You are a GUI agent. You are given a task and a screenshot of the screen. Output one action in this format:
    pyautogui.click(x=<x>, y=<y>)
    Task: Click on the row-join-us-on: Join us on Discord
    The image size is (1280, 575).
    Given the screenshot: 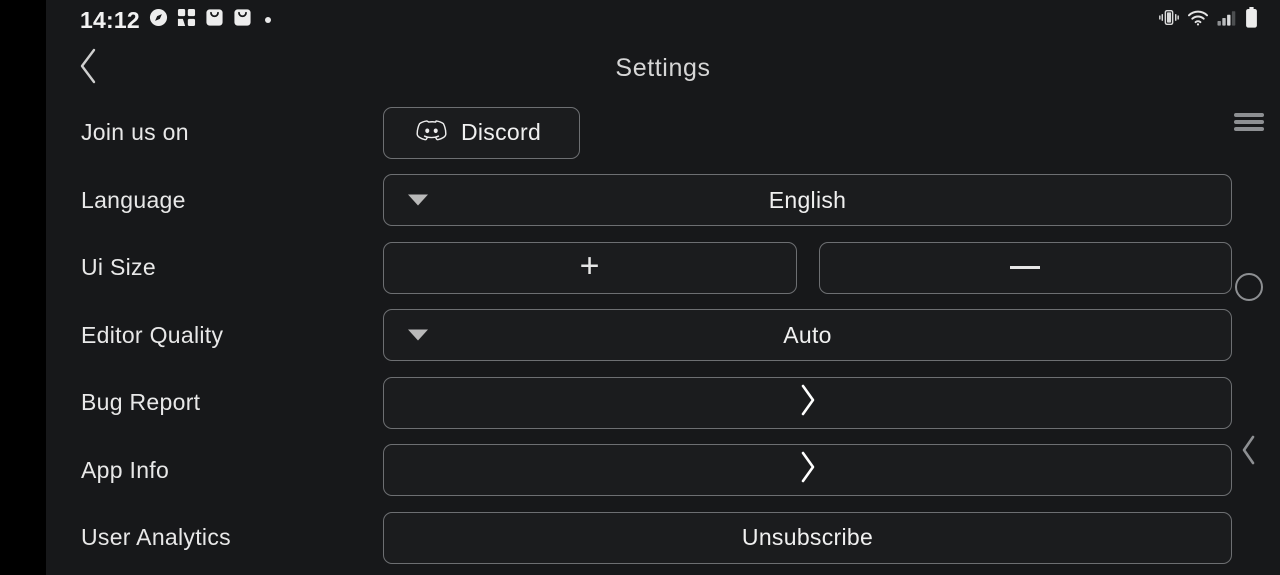 What is the action you would take?
    pyautogui.click(x=663, y=133)
    